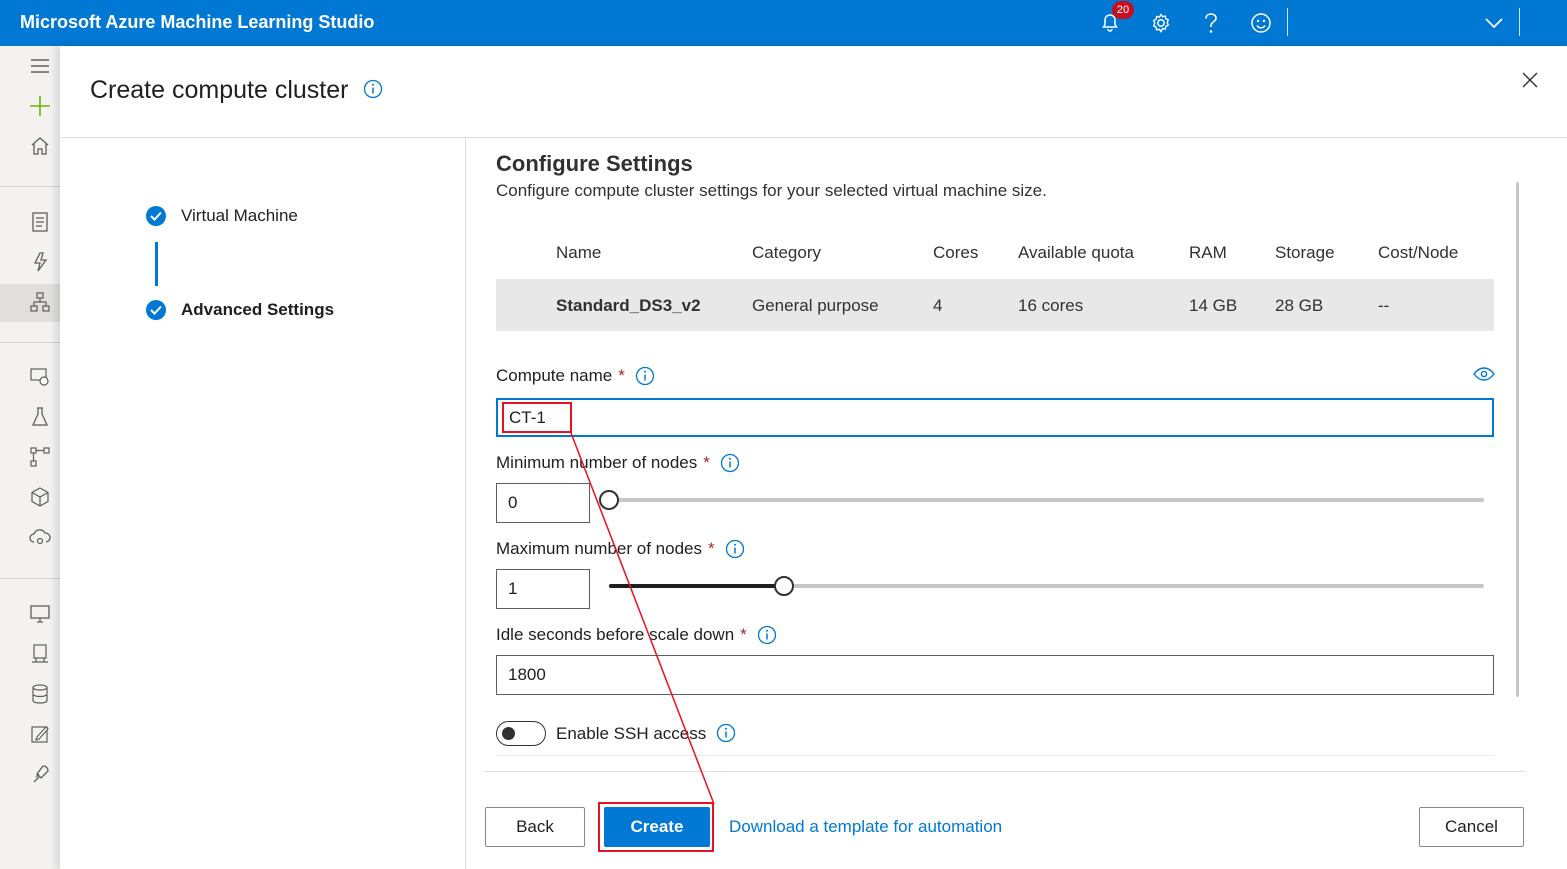 The height and width of the screenshot is (869, 1567). Describe the element at coordinates (40, 694) in the screenshot. I see `datastores-icon` at that location.